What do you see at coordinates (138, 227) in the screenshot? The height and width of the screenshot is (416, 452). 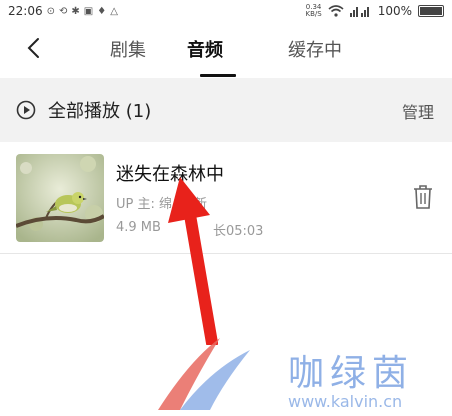 I see `audio-size: 4.9 MB` at bounding box center [138, 227].